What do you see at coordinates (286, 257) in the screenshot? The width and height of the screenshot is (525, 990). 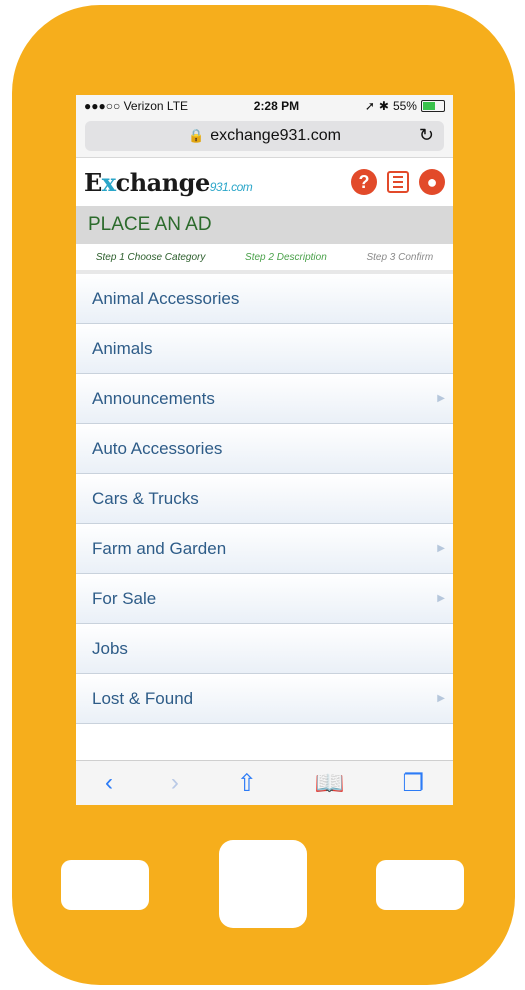 I see `step-2: Step 2 Description` at bounding box center [286, 257].